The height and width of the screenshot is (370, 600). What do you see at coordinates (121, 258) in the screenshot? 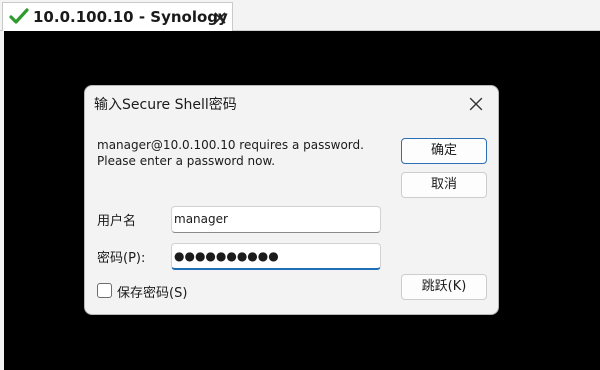
I see `password-label: 密码(P):` at bounding box center [121, 258].